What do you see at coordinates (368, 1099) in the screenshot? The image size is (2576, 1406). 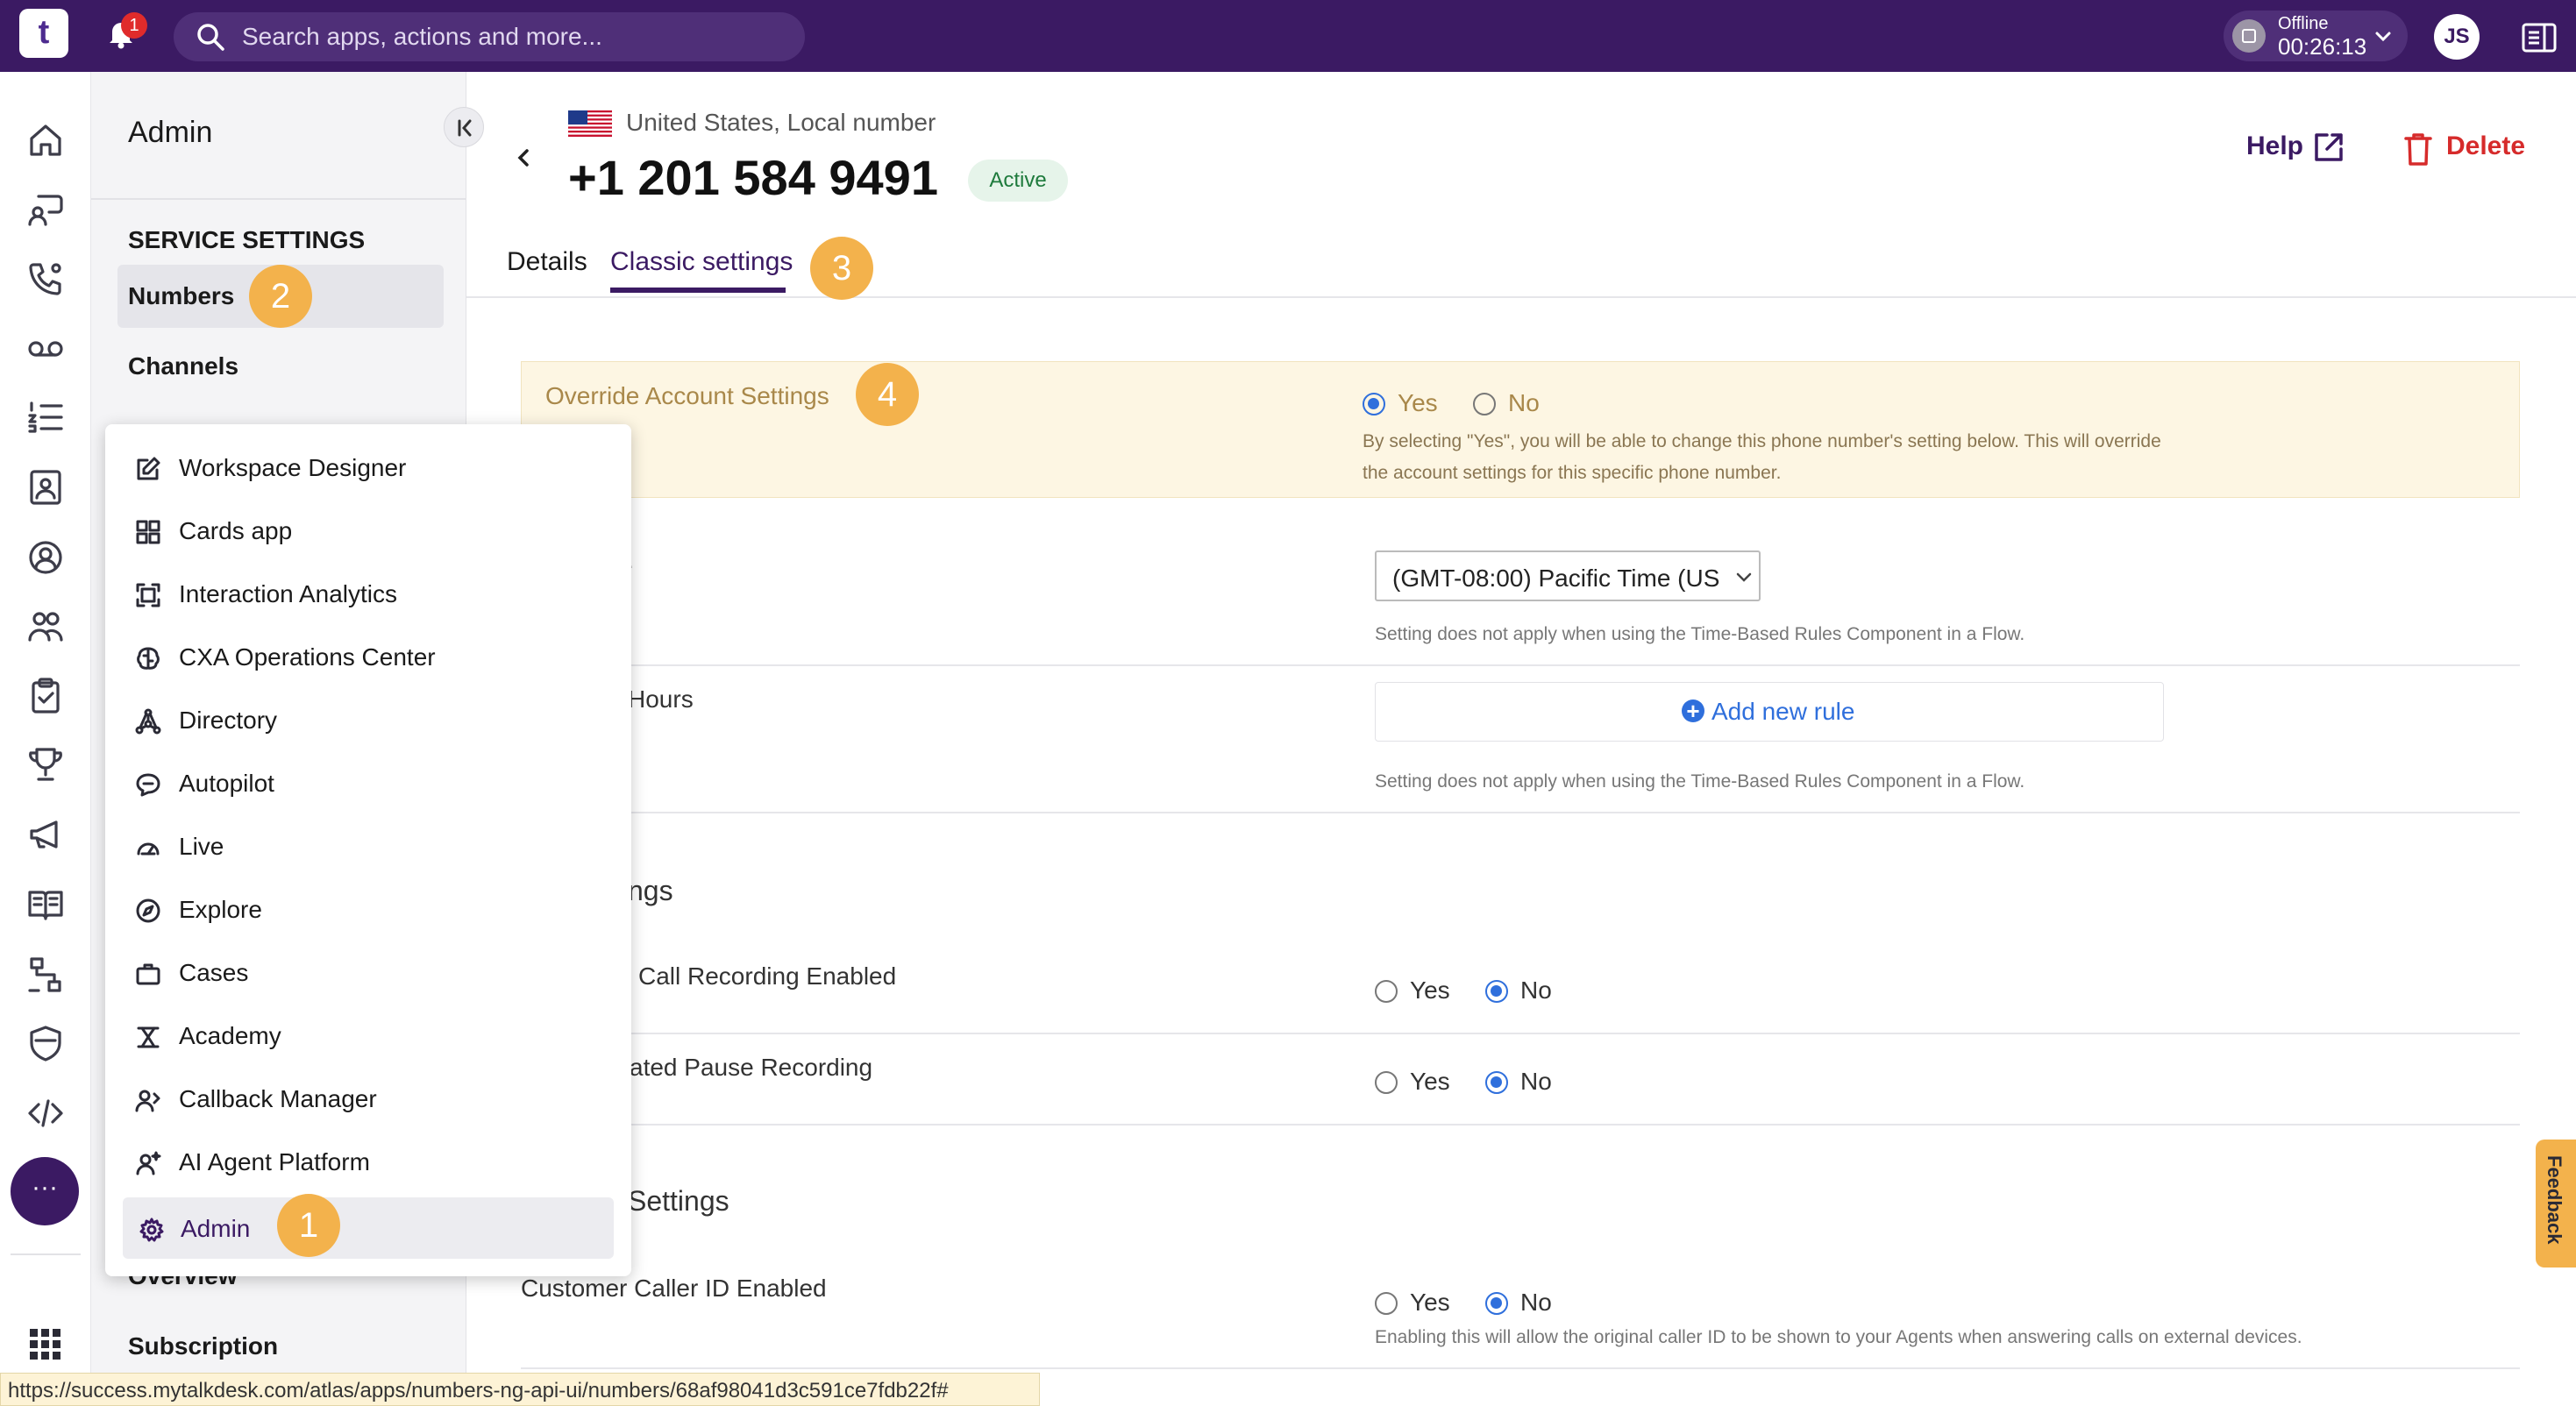 I see `menu-item-callback-manager: Callback Manager` at bounding box center [368, 1099].